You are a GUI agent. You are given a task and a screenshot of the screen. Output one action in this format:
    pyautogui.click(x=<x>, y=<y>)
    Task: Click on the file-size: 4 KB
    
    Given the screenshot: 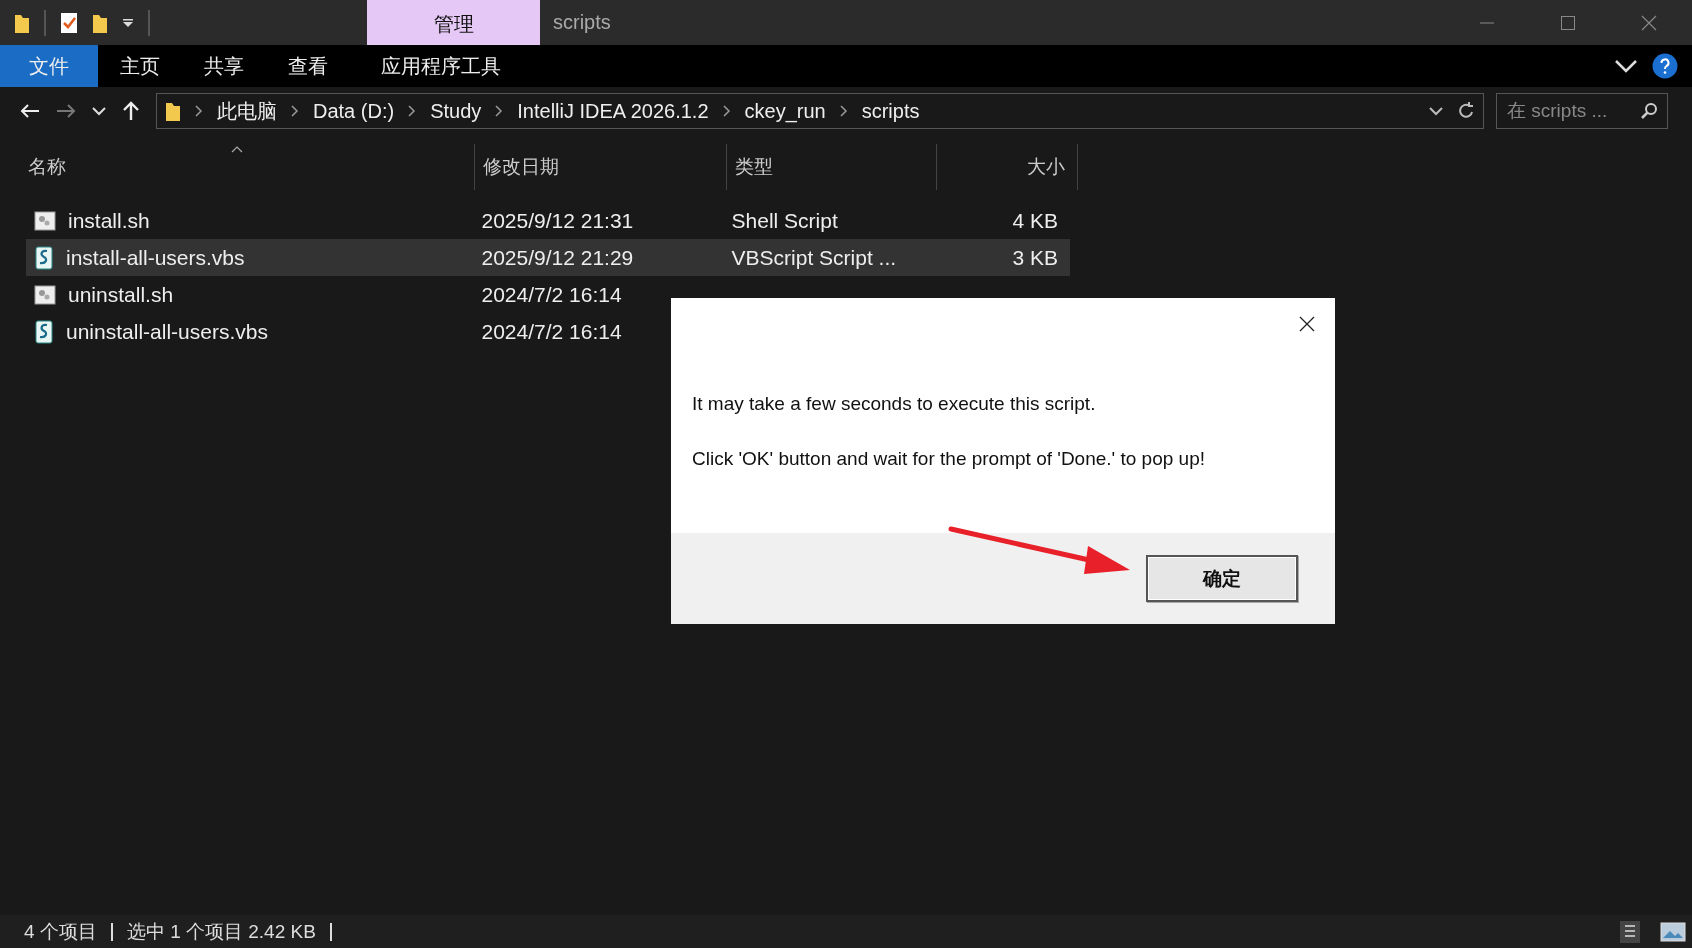 What is the action you would take?
    pyautogui.click(x=1035, y=220)
    